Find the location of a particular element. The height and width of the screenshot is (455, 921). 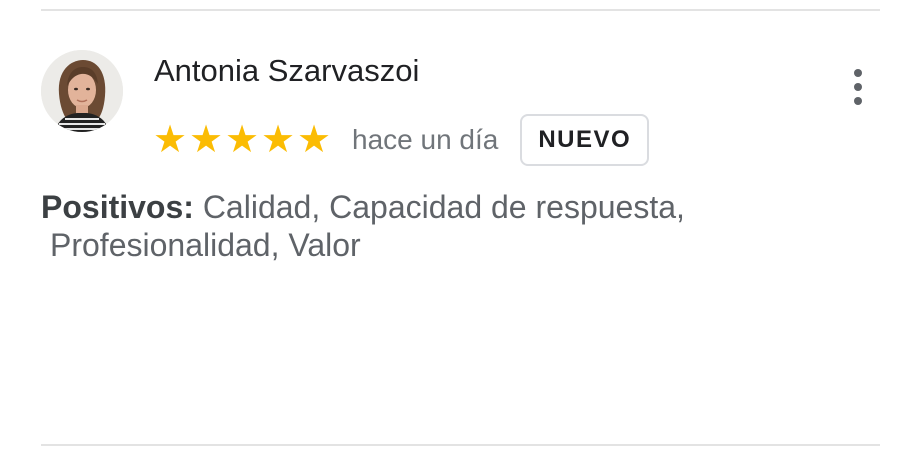

new-badge: NUEVO is located at coordinates (585, 140).